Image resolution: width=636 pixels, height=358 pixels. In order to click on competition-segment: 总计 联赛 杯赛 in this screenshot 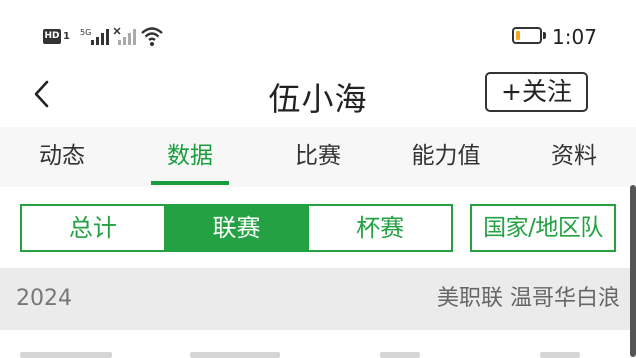, I will do `click(236, 228)`.